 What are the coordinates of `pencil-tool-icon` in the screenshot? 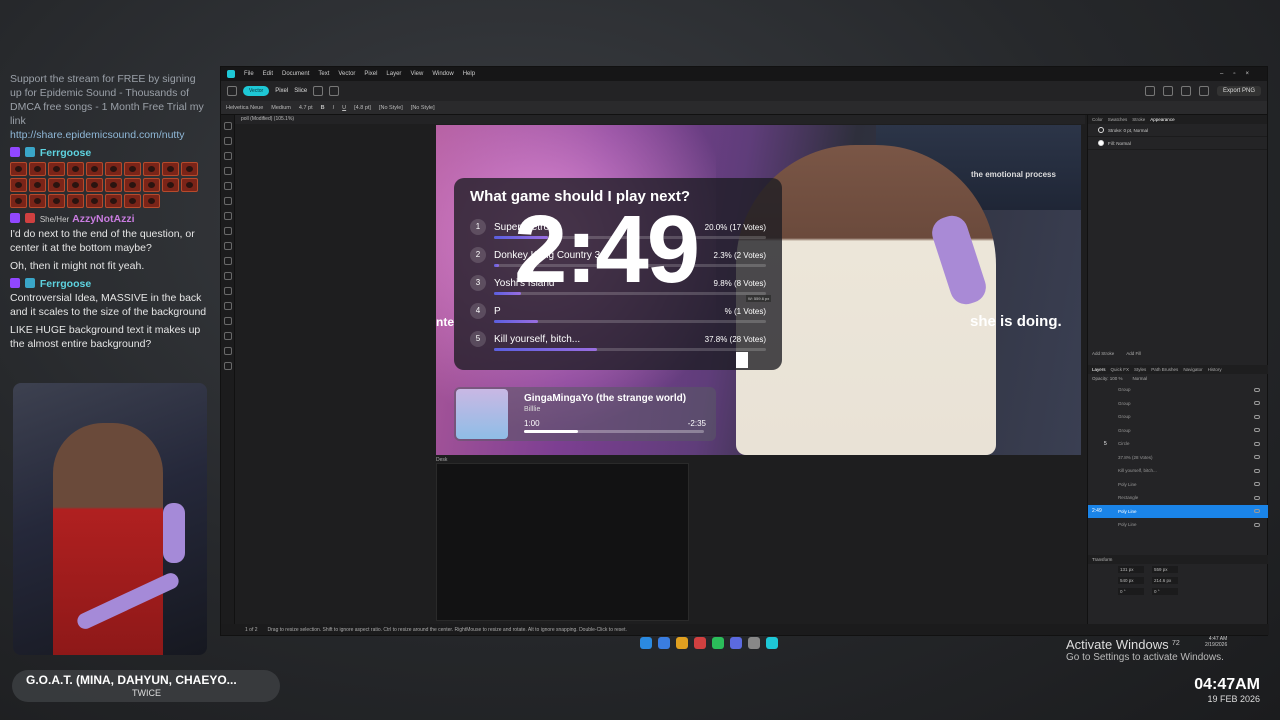 It's located at (227, 201).